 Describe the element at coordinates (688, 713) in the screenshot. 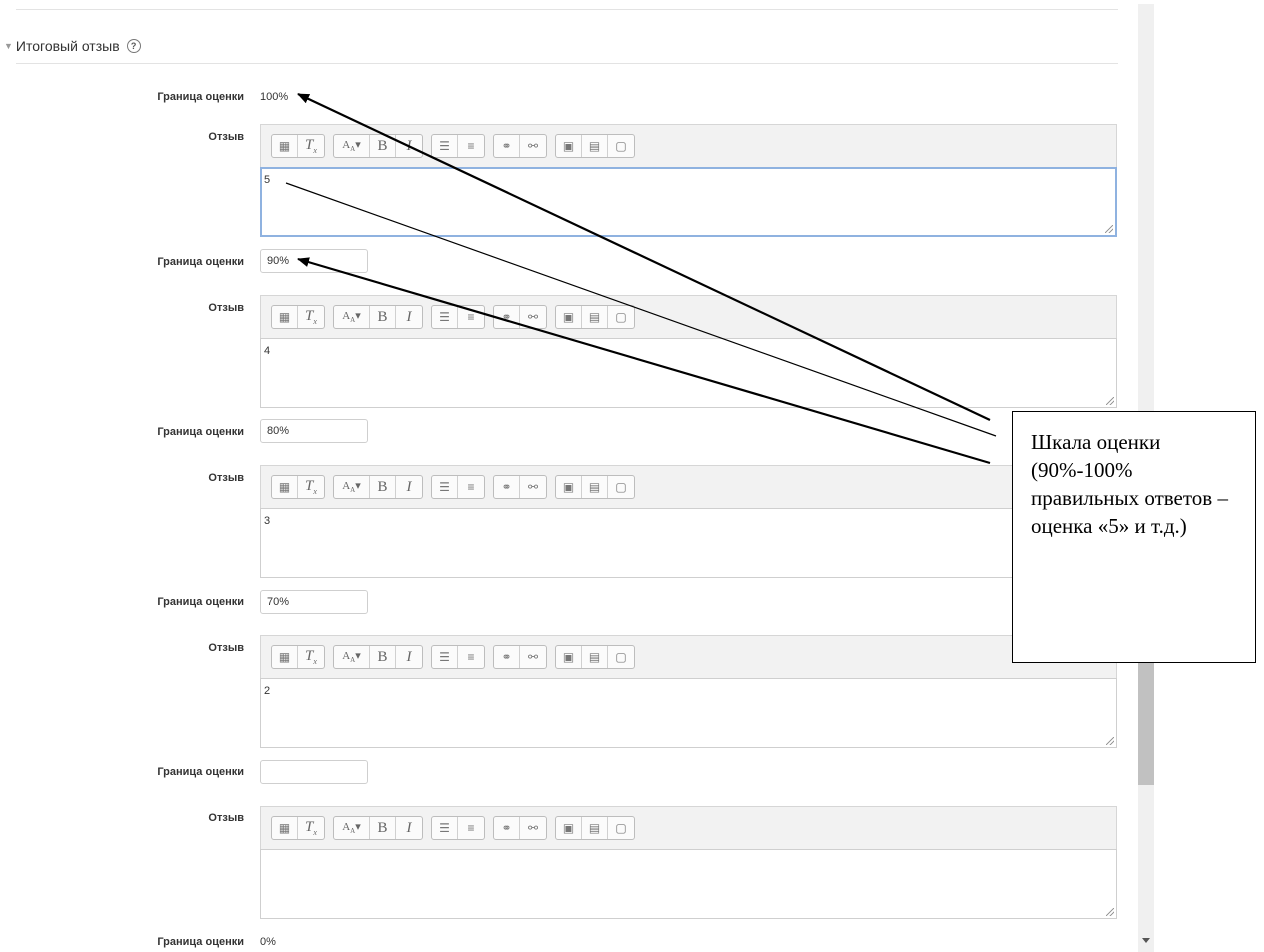

I see `feedback-textarea: 2` at that location.